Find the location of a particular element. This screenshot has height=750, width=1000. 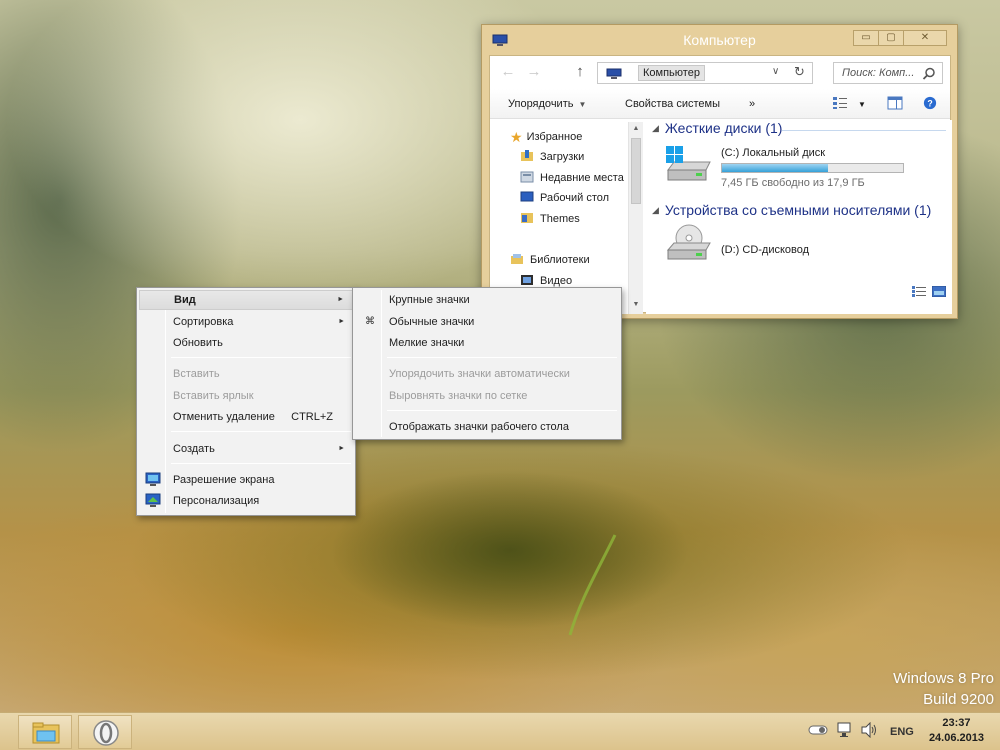

details-view-icon is located at coordinates (919, 291).